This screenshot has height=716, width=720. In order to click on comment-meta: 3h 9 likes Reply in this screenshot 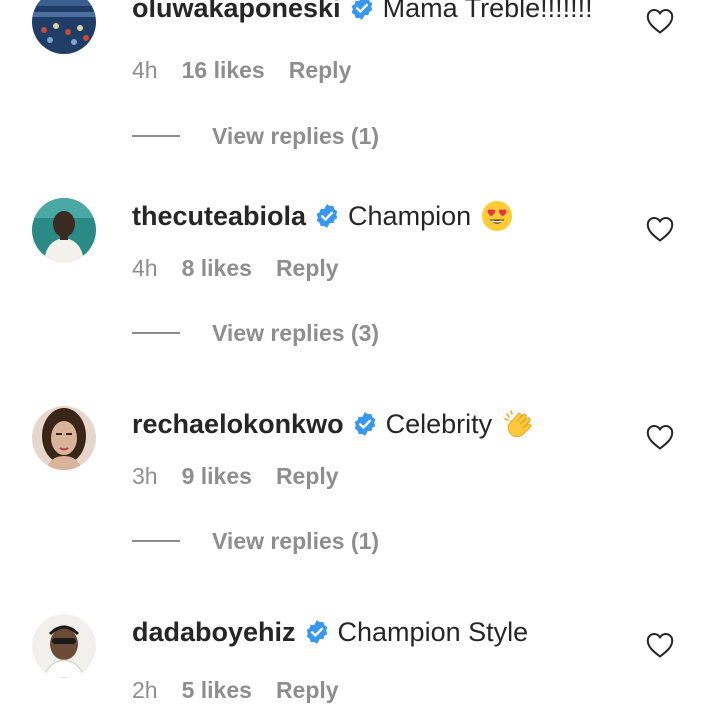, I will do `click(235, 476)`.